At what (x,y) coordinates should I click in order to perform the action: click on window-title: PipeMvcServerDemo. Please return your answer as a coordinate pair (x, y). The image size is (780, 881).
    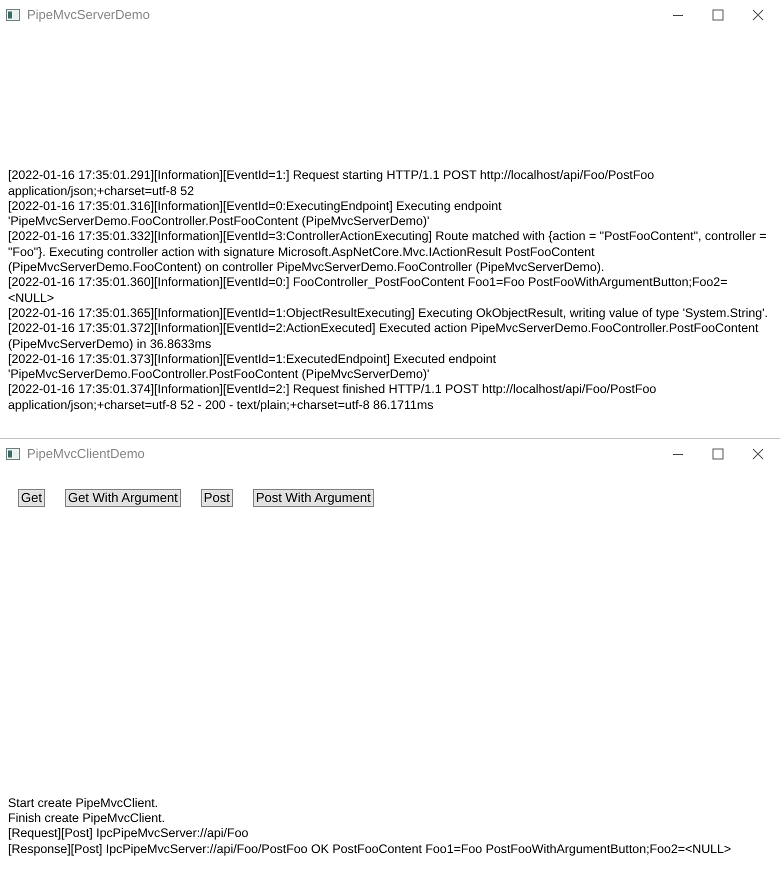
    Looking at the image, I should click on (88, 15).